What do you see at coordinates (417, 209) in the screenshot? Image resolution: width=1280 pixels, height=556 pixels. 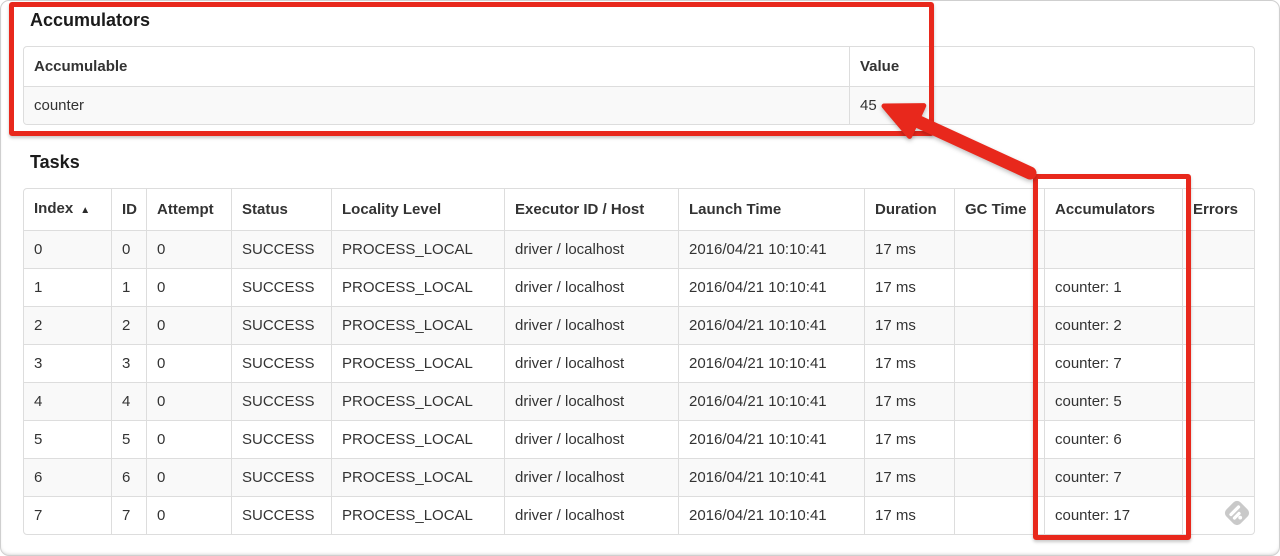 I see `tasks-header-locality-level: Locality Level` at bounding box center [417, 209].